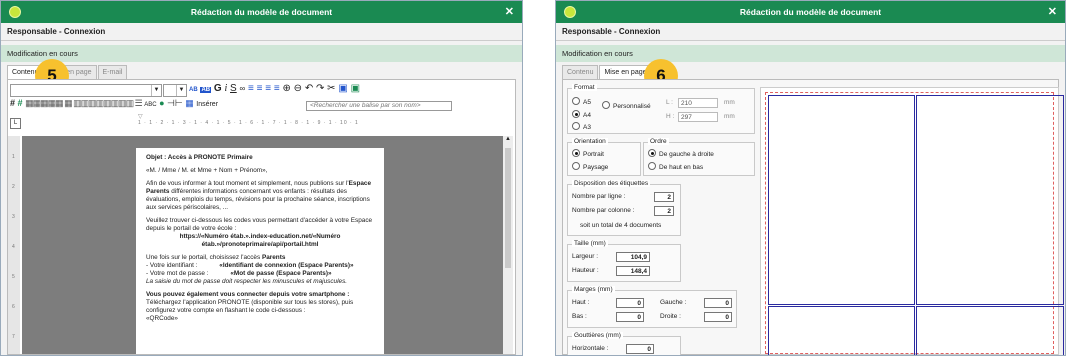  What do you see at coordinates (626, 105) in the screenshot?
I see `radio-personnalise: Personnalisé` at bounding box center [626, 105].